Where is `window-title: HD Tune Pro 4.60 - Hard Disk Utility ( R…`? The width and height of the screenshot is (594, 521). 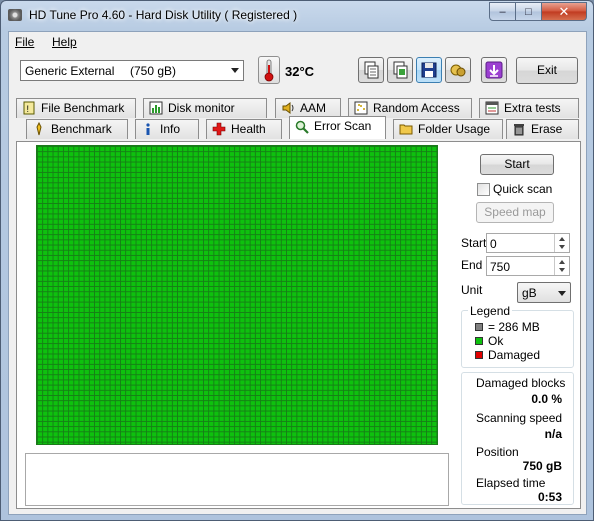 window-title: HD Tune Pro 4.60 - Hard Disk Utility ( R… is located at coordinates (163, 15).